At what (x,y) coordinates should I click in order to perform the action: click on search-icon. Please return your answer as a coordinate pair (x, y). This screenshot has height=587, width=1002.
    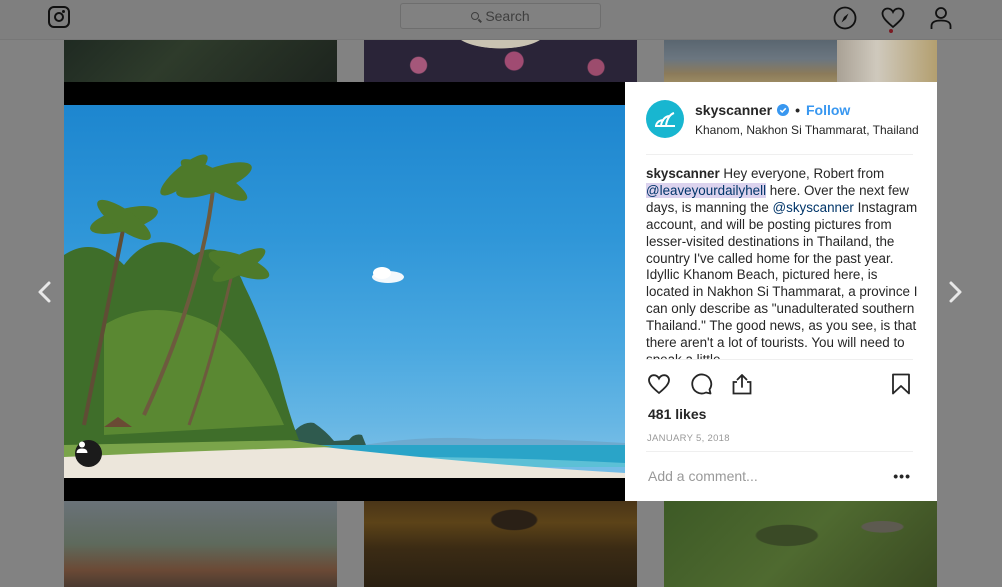
    Looking at the image, I should click on (475, 16).